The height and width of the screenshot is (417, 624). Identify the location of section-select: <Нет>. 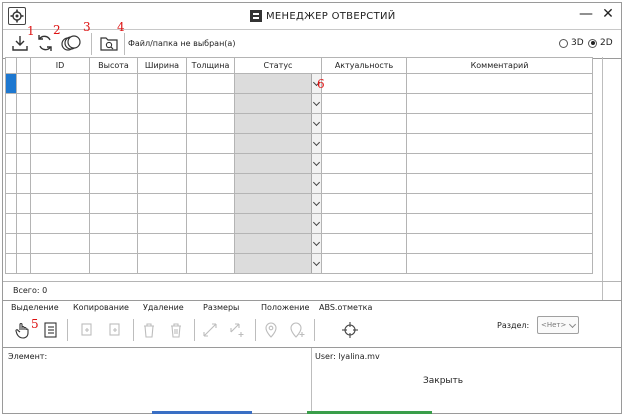
(558, 325).